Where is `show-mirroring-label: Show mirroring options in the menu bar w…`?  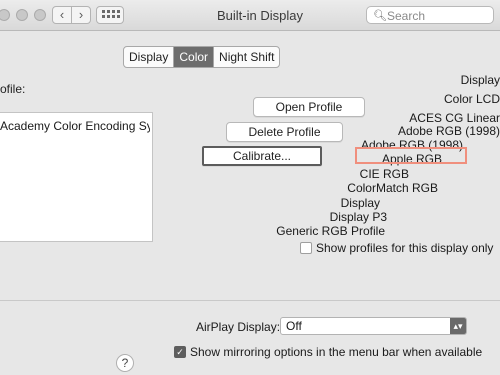
show-mirroring-label: Show mirroring options in the menu bar w… is located at coordinates (336, 352).